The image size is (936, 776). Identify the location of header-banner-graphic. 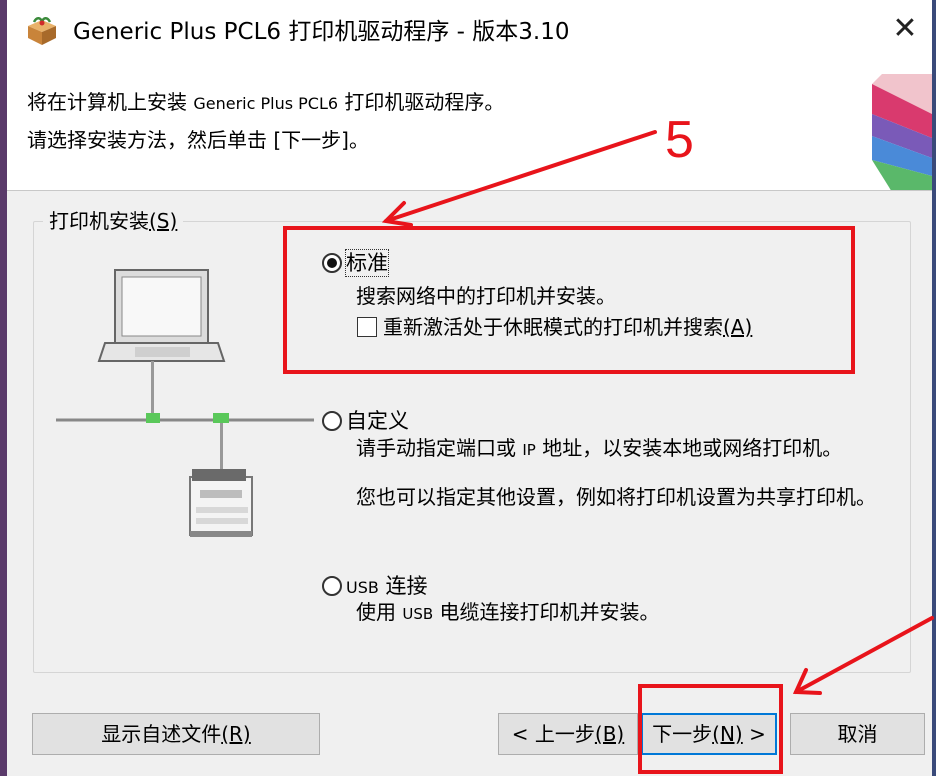
(902, 133).